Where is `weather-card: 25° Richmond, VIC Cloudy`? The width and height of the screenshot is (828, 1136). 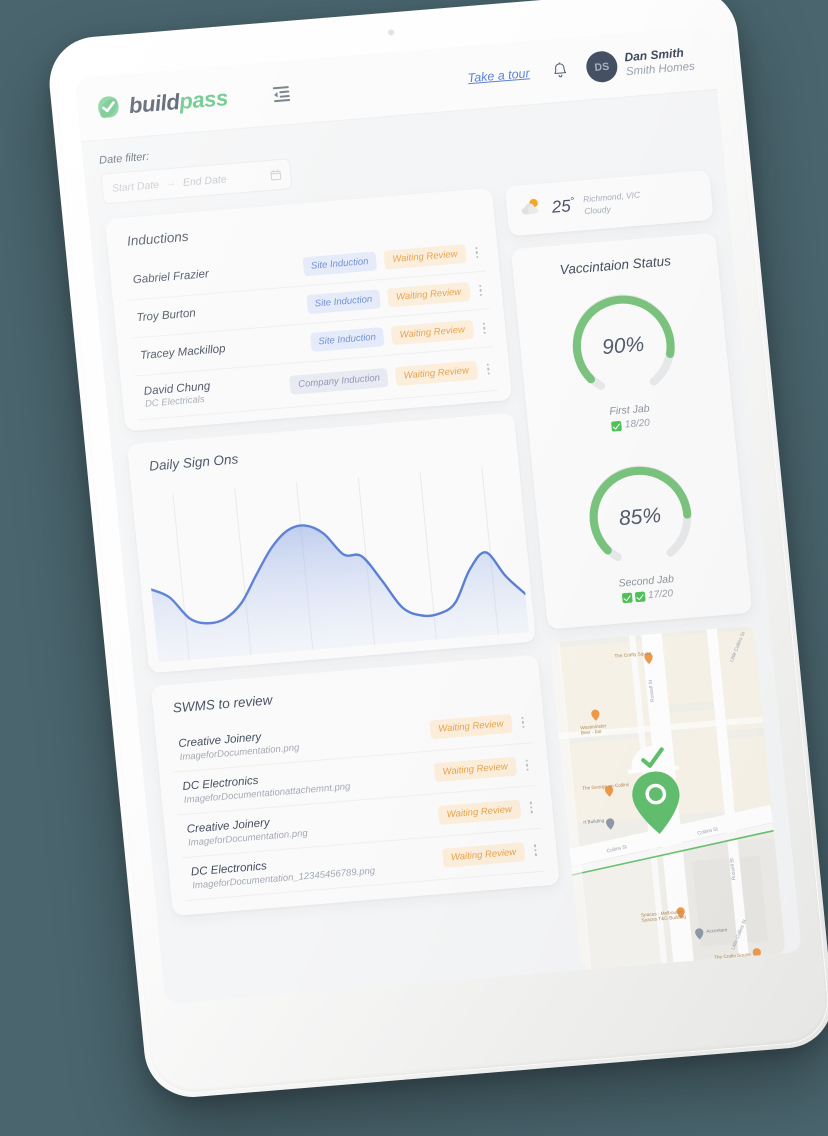 weather-card: 25° Richmond, VIC Cloudy is located at coordinates (609, 203).